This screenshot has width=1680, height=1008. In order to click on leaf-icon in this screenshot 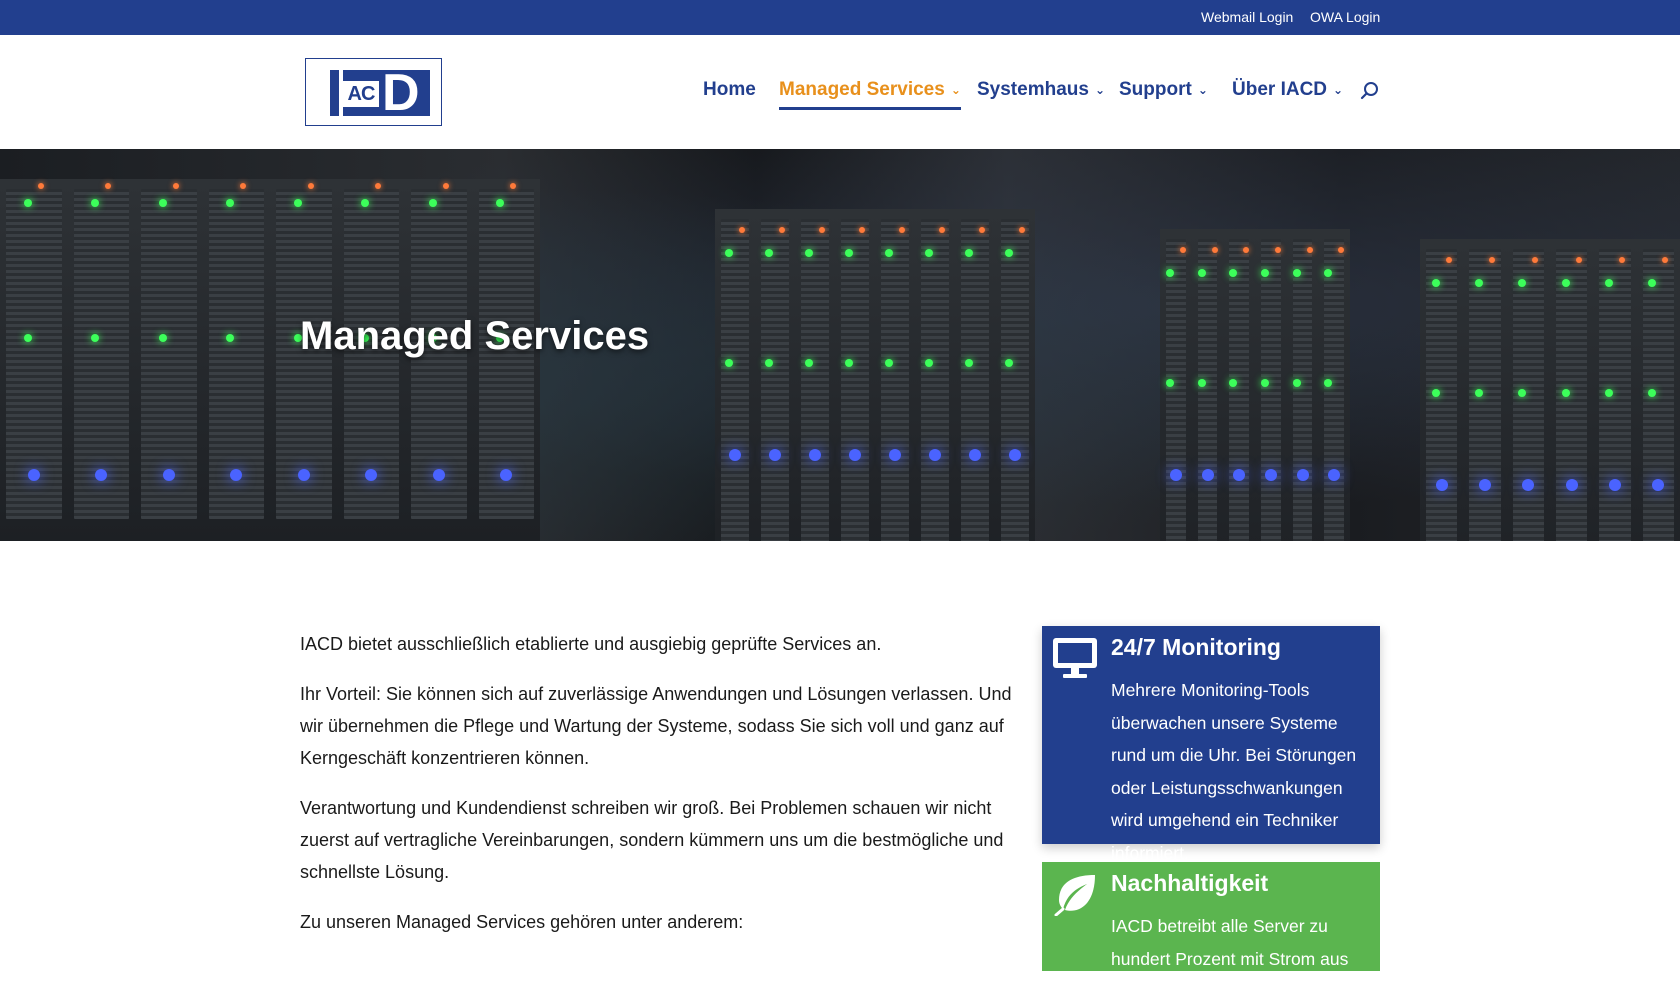, I will do `click(1074, 895)`.